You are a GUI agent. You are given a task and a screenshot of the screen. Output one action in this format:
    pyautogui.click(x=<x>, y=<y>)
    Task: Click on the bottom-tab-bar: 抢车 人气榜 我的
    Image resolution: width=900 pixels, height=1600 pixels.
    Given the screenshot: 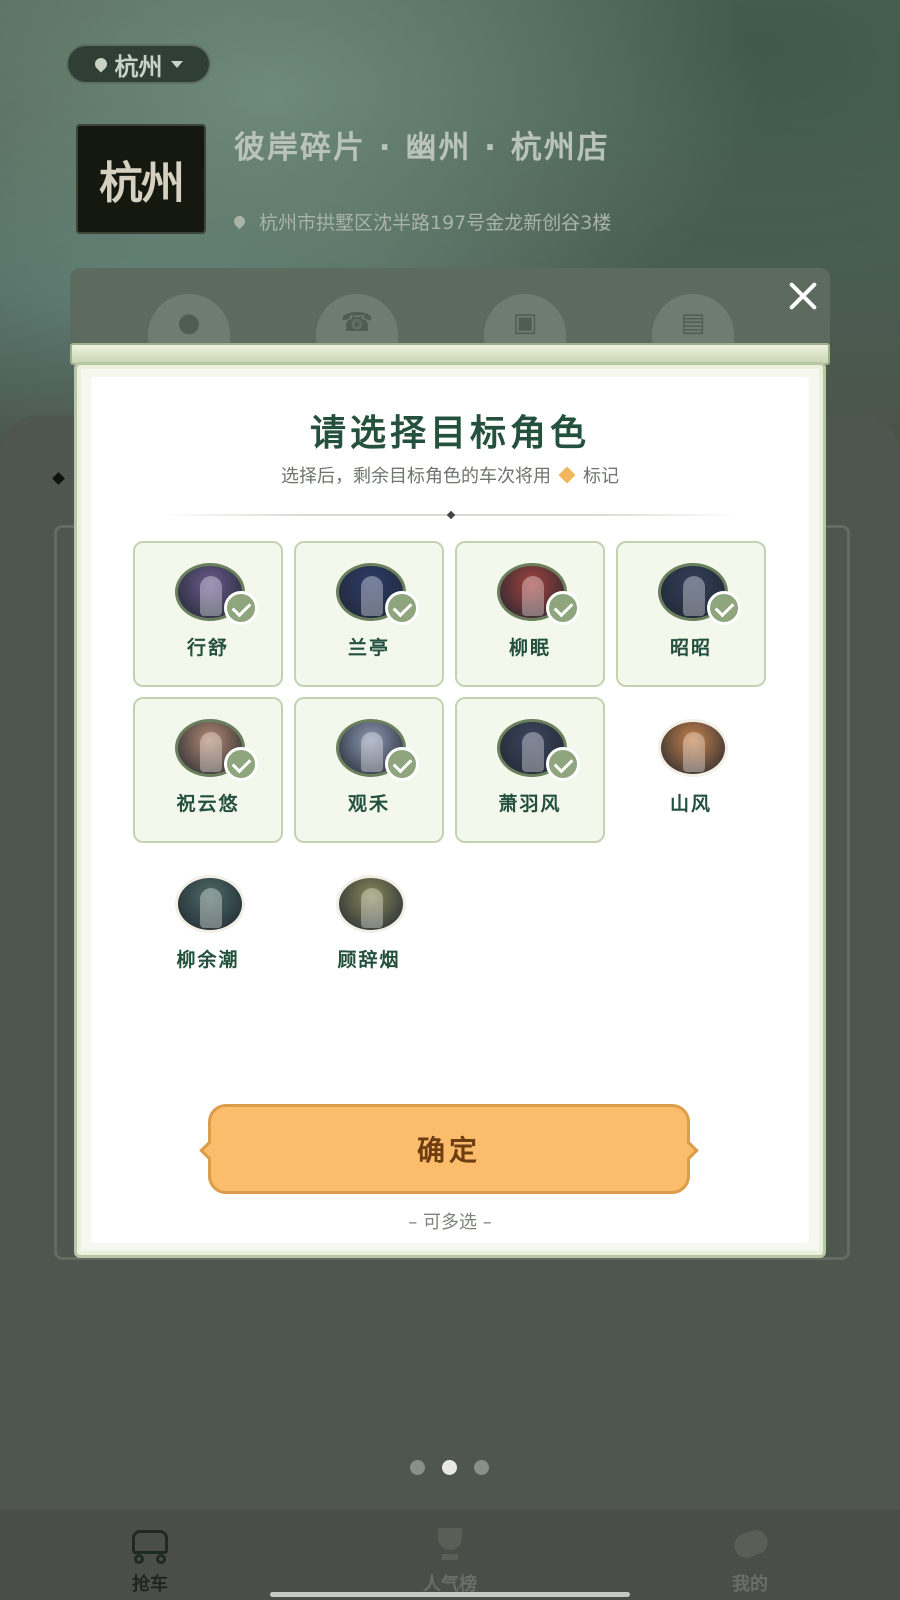 What is the action you would take?
    pyautogui.click(x=450, y=1555)
    